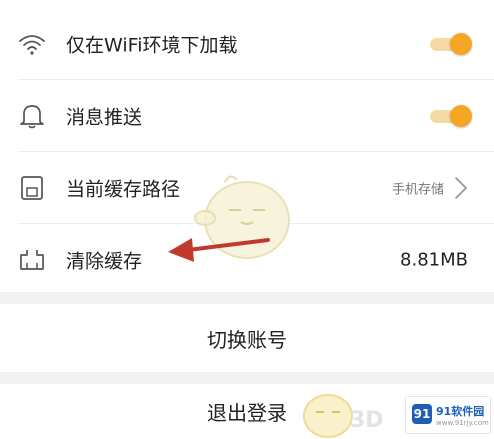 The image size is (494, 439). What do you see at coordinates (32, 188) in the screenshot?
I see `storage-icon` at bounding box center [32, 188].